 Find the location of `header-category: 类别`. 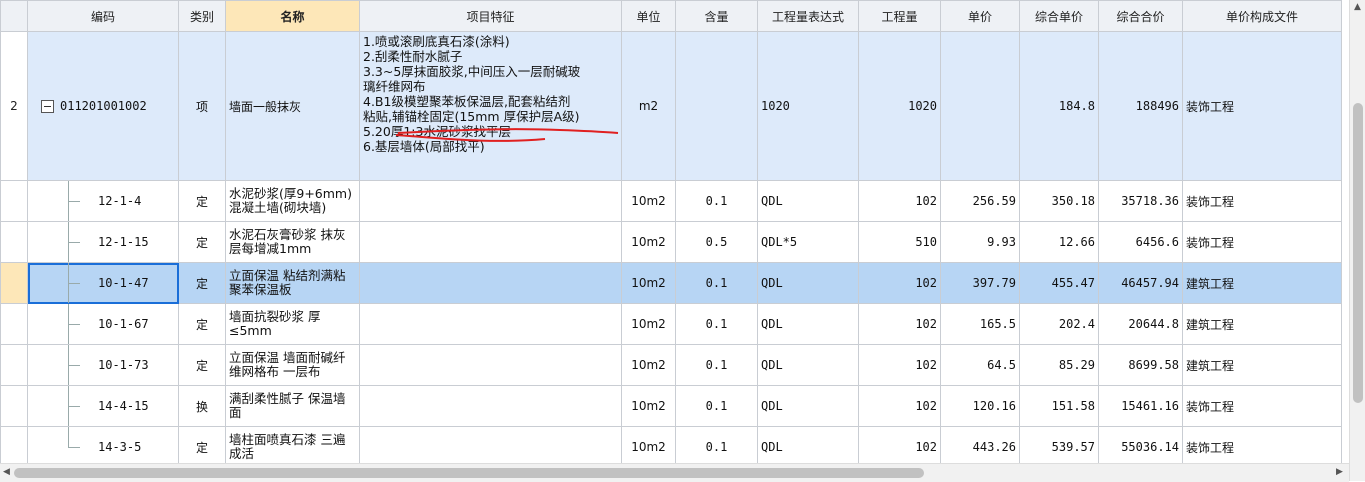

header-category: 类别 is located at coordinates (202, 16).